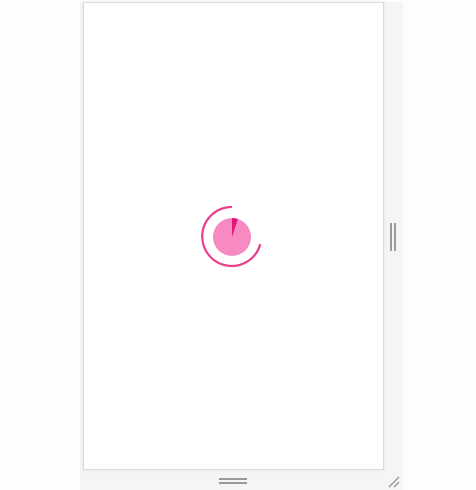 Image resolution: width=476 pixels, height=490 pixels. I want to click on resize-corner-icon, so click(393, 481).